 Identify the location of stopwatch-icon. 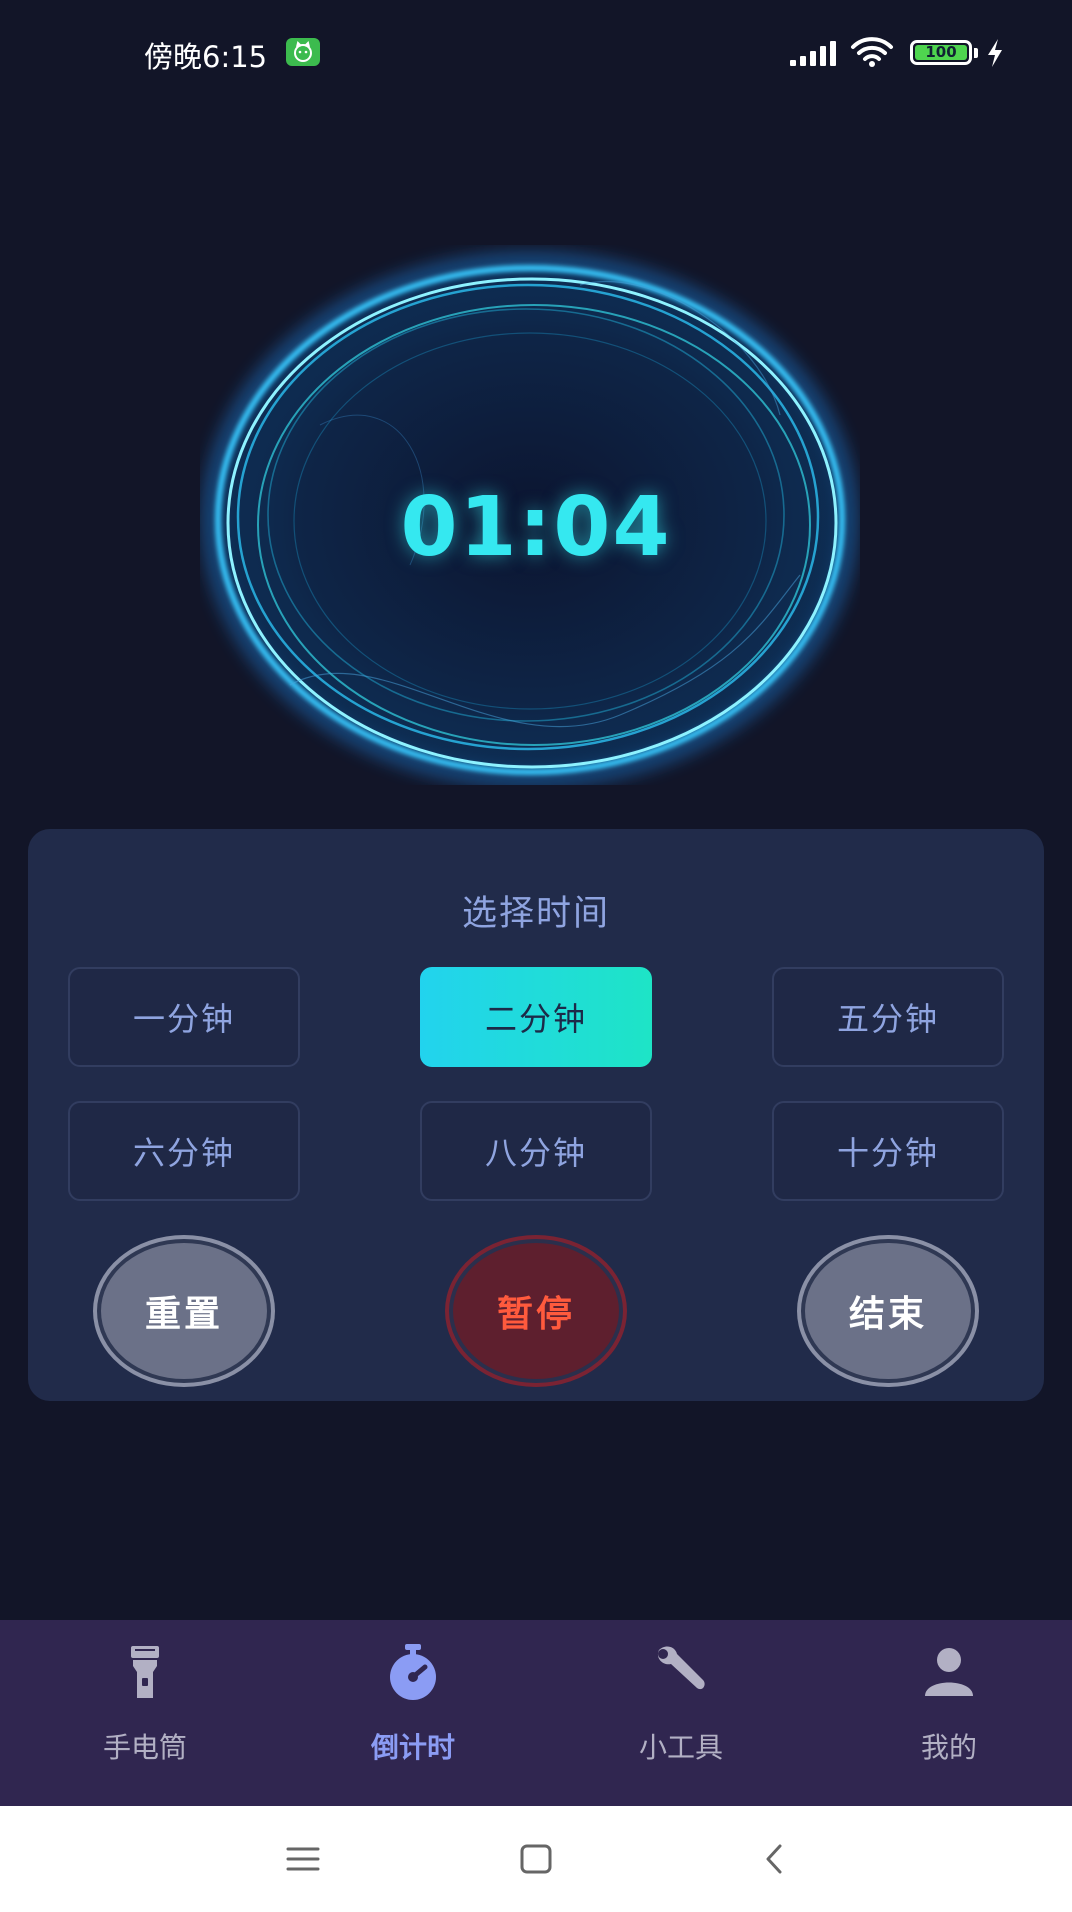
(413, 1672).